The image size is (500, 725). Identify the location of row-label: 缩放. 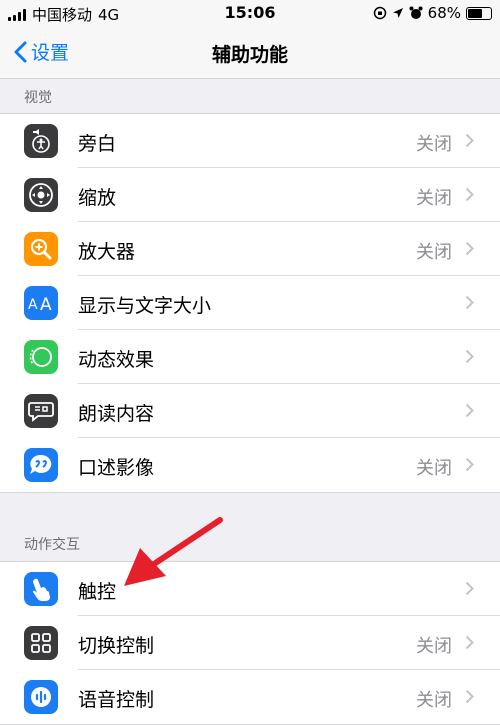
(97, 198).